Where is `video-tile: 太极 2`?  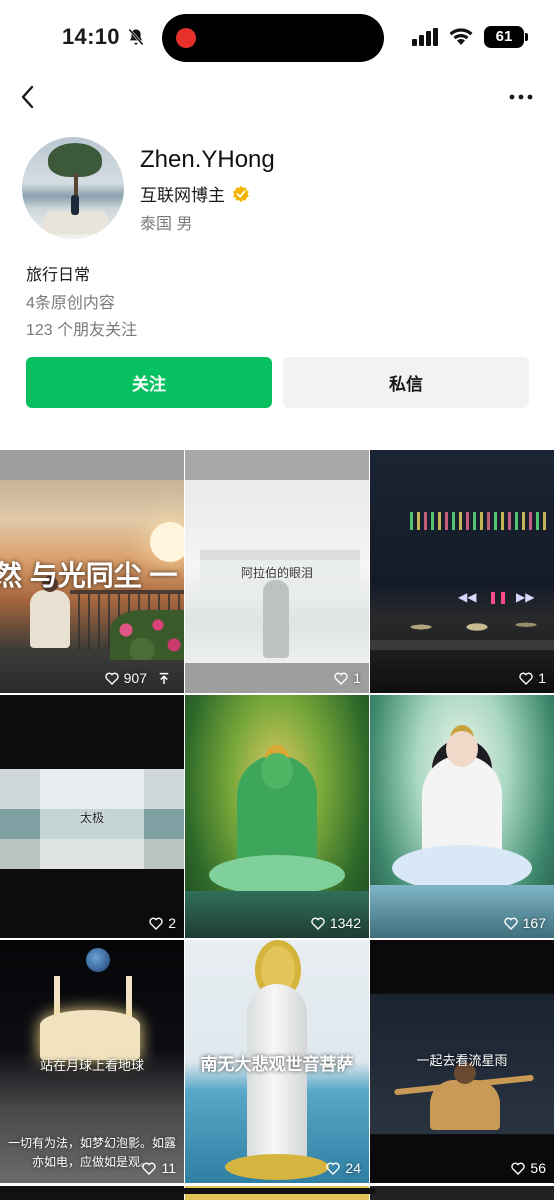 video-tile: 太极 2 is located at coordinates (92, 816).